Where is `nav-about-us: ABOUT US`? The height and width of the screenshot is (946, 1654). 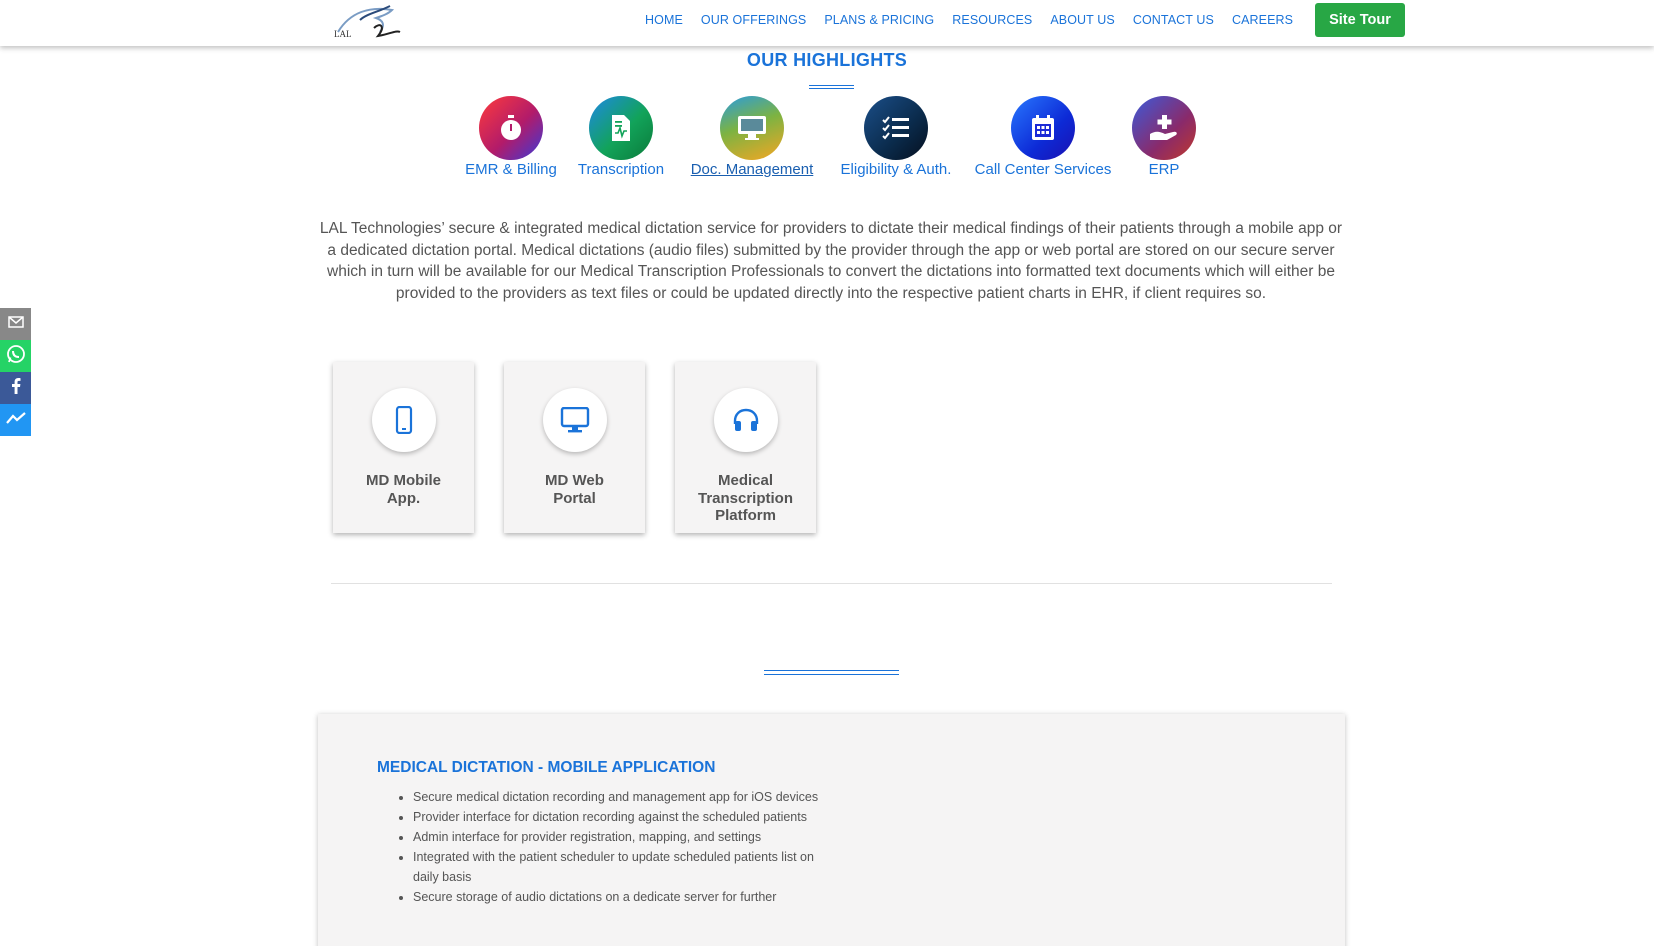
nav-about-us: ABOUT US is located at coordinates (1082, 20).